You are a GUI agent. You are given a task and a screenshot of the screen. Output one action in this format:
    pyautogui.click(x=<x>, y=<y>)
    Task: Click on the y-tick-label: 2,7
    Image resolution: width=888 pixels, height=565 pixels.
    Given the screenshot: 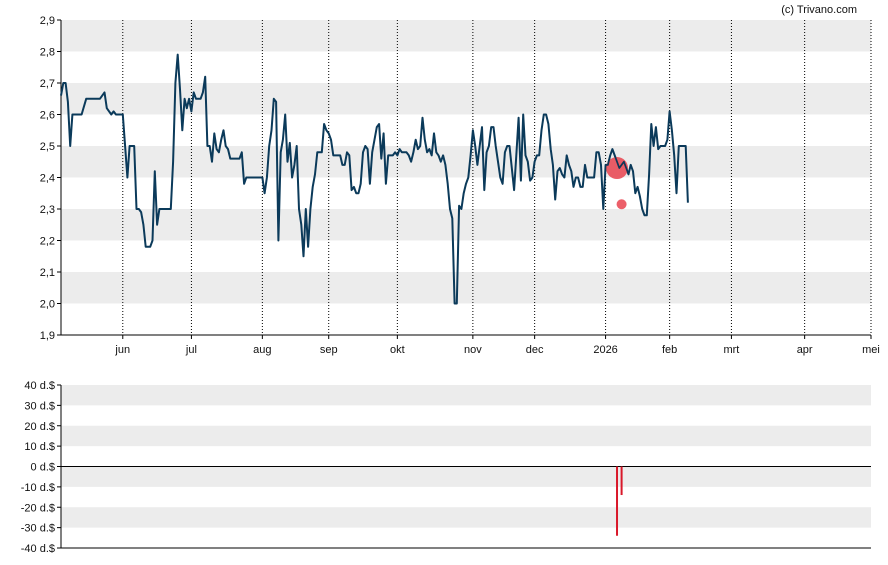 What is the action you would take?
    pyautogui.click(x=47, y=84)
    